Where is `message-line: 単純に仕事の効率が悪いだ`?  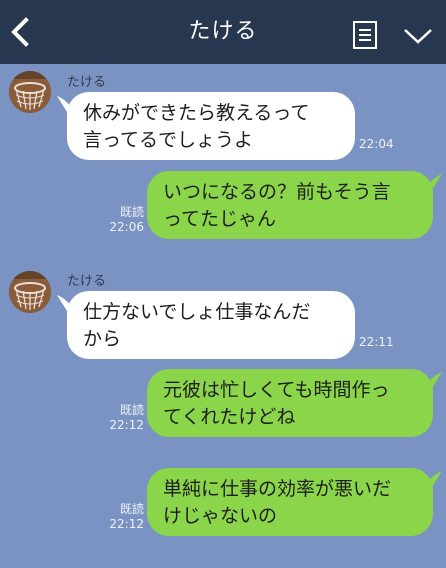
message-line: 単純に仕事の効率が悪いだ is located at coordinates (277, 489).